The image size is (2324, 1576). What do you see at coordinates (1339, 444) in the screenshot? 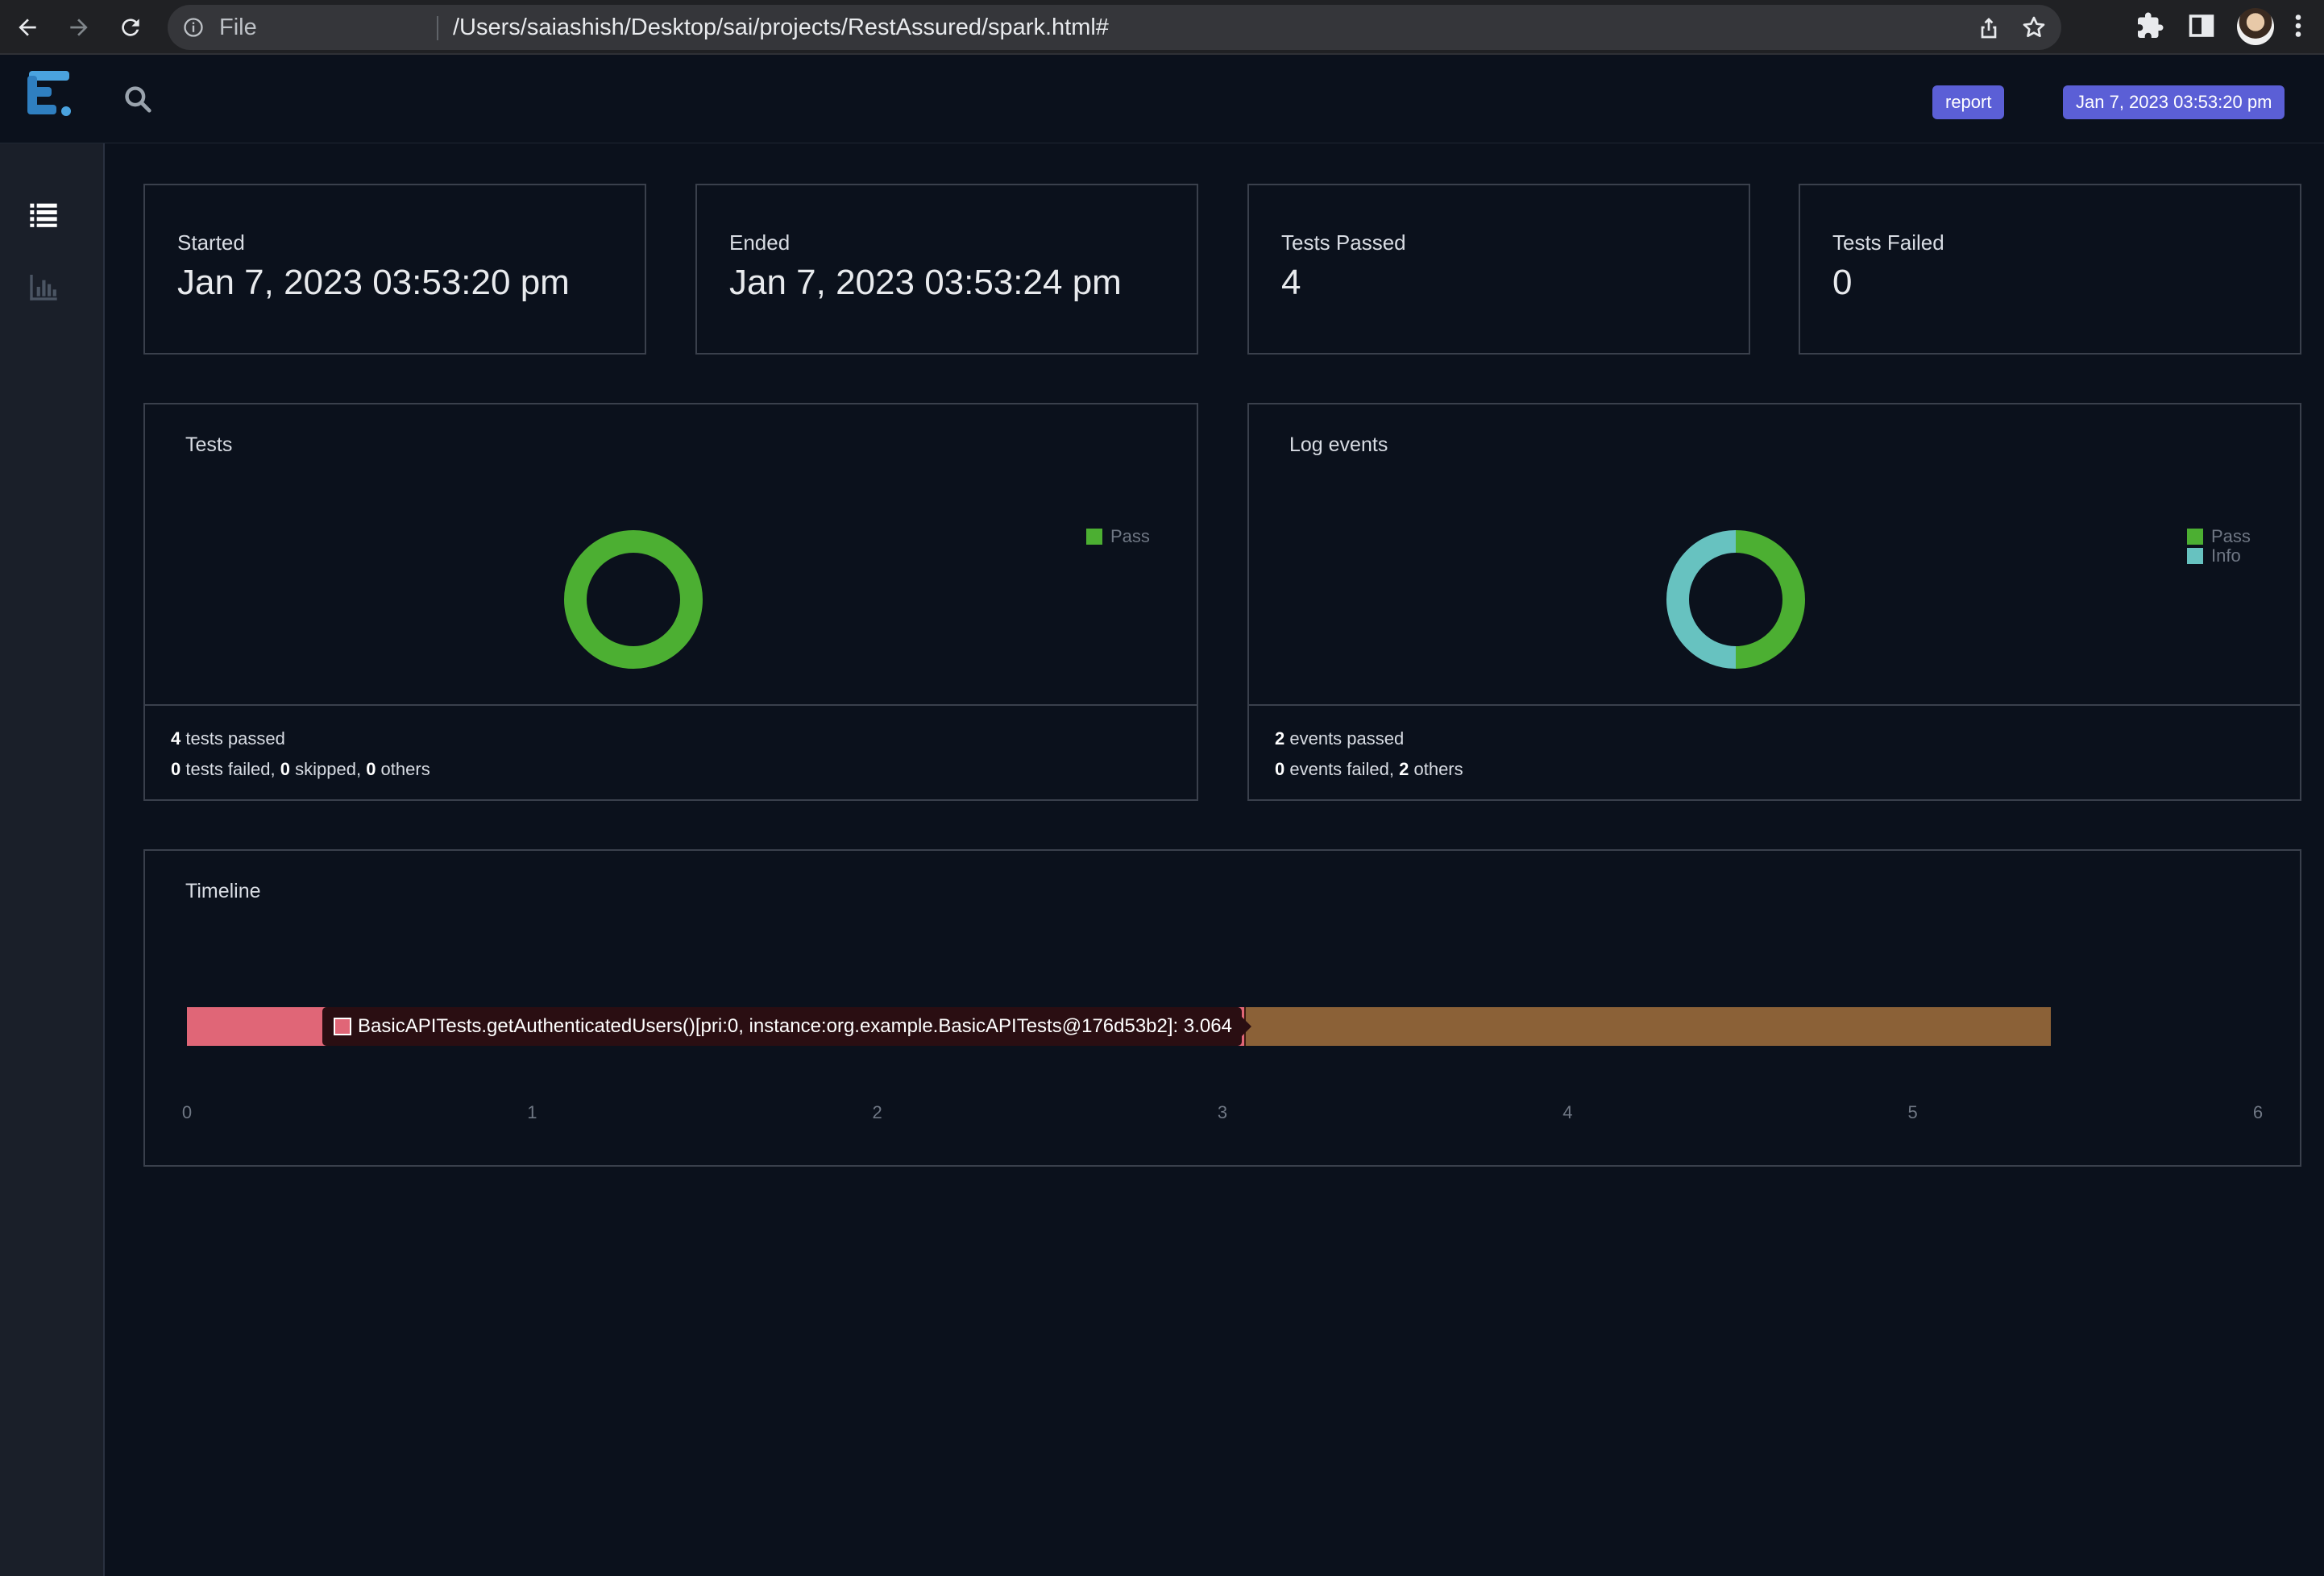
I see `log-panel-title: Log events` at bounding box center [1339, 444].